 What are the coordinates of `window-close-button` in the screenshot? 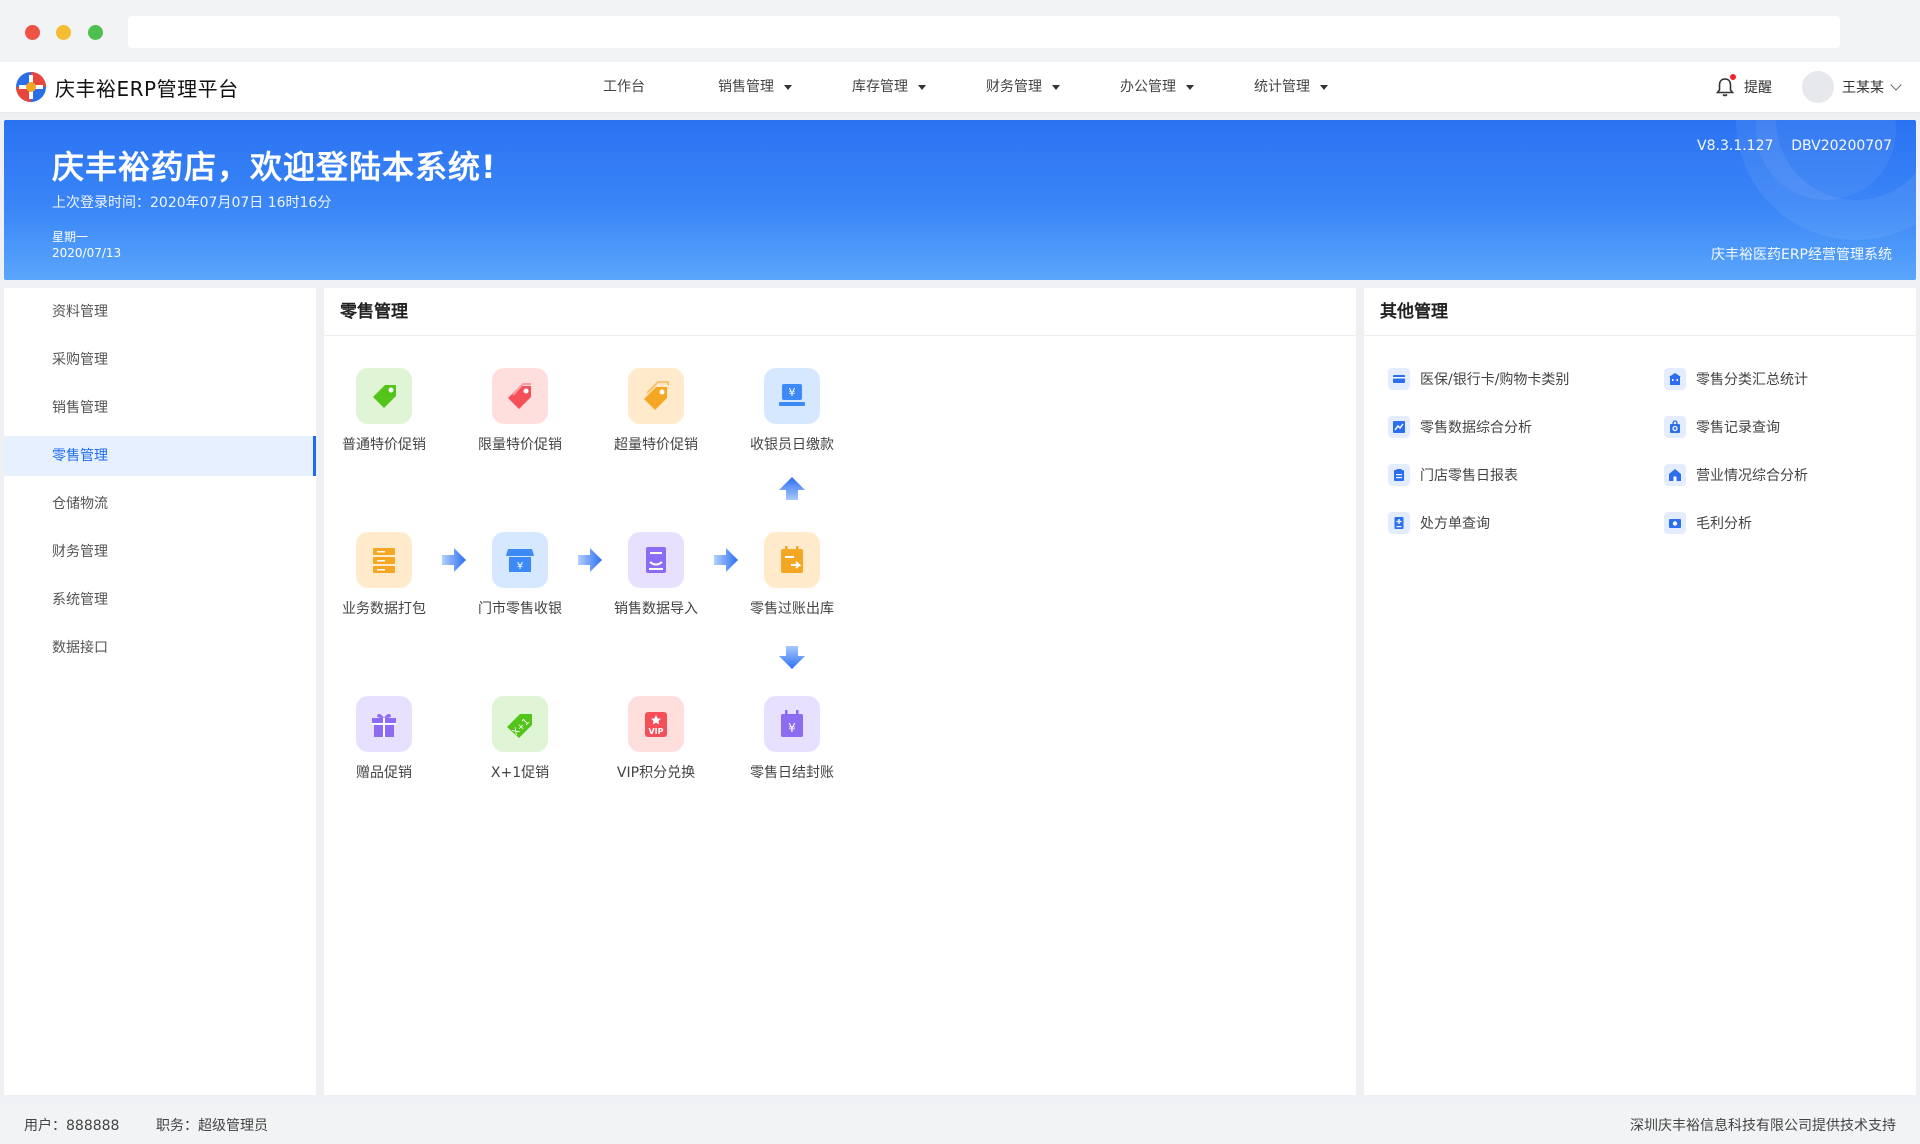 It's located at (32, 32).